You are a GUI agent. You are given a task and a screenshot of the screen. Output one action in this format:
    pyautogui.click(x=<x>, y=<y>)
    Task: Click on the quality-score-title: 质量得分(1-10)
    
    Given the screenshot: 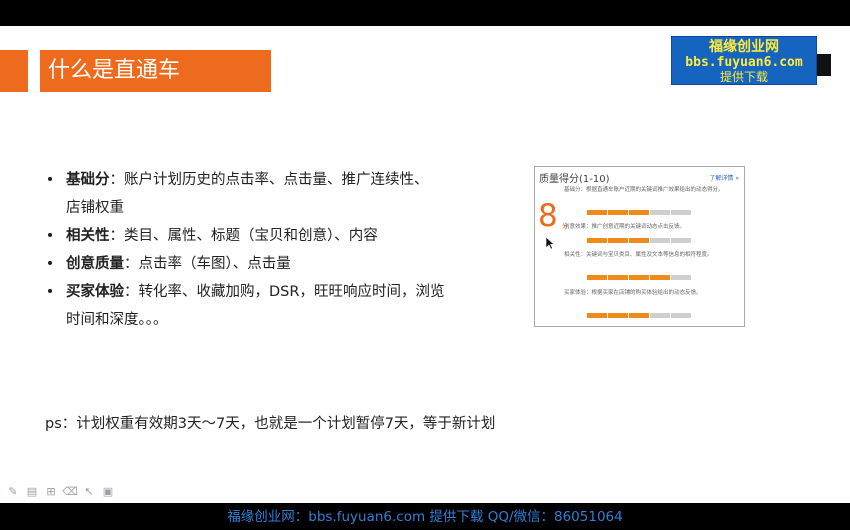 What is the action you would take?
    pyautogui.click(x=574, y=179)
    